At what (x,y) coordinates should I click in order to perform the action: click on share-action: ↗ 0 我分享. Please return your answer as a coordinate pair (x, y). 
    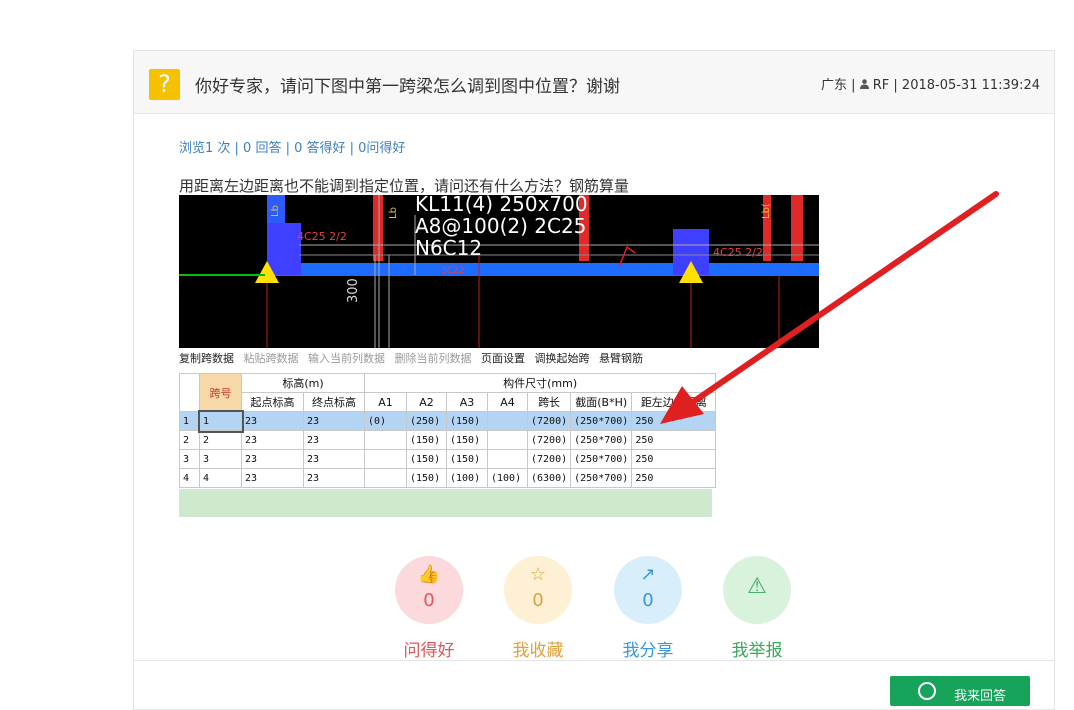
    Looking at the image, I should click on (648, 608).